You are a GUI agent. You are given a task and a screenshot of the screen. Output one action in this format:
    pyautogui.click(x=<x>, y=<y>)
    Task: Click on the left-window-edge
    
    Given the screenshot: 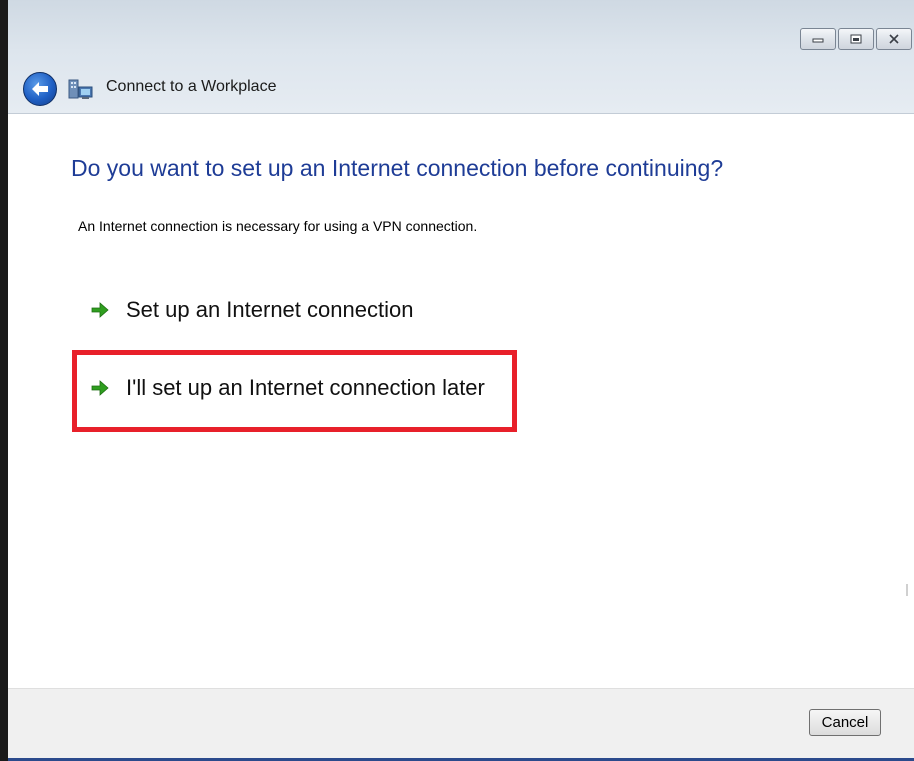 What is the action you would take?
    pyautogui.click(x=4, y=380)
    